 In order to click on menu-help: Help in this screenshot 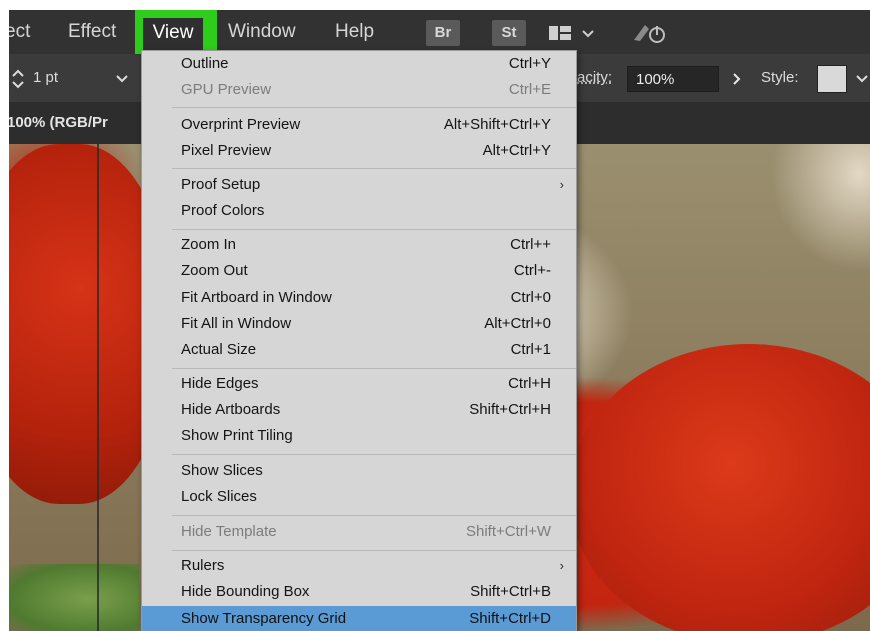, I will do `click(354, 32)`.